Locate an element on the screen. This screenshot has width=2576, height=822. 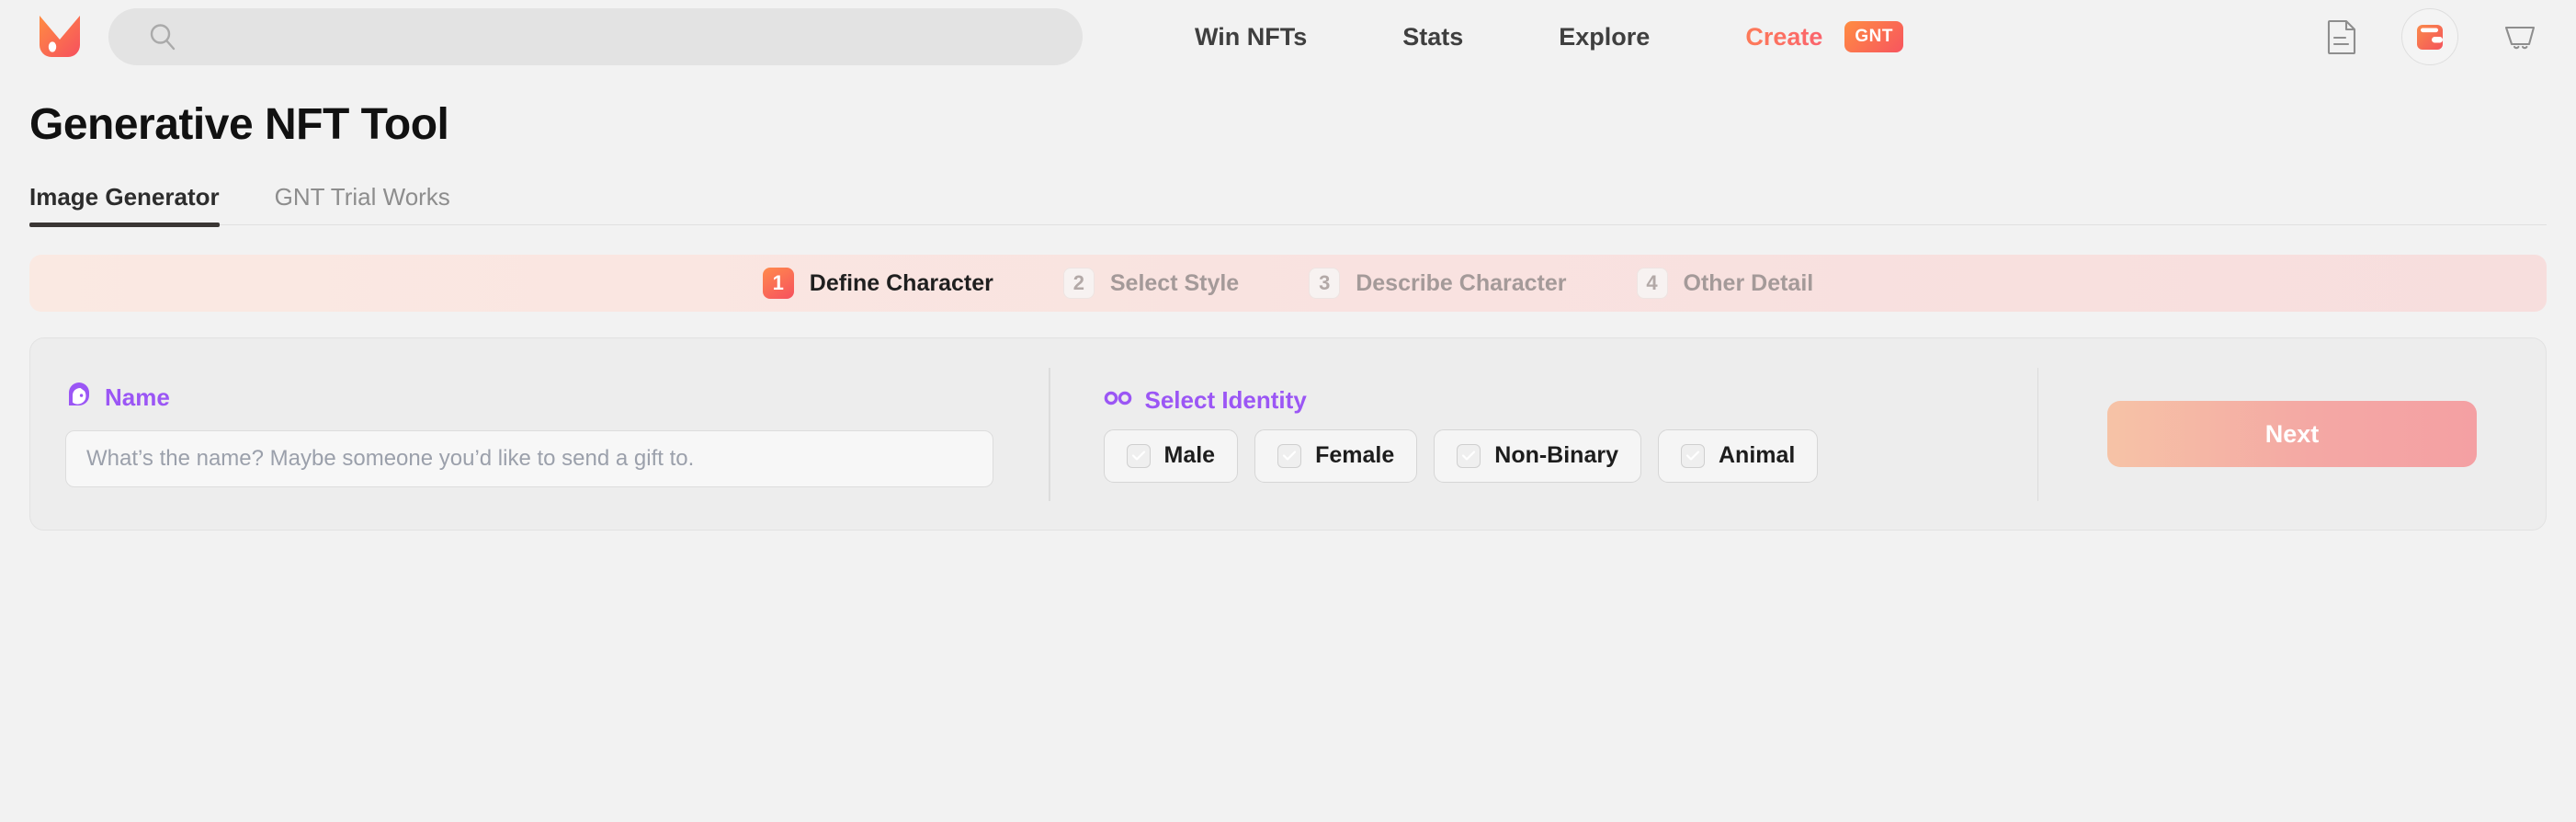
identity-options: Male Female Non-Binary Animal is located at coordinates (1570, 455).